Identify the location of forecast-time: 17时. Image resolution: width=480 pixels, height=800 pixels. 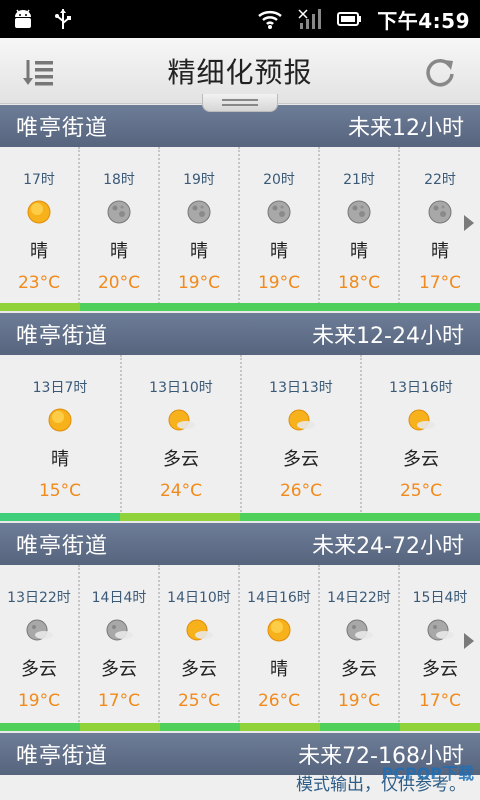
(39, 180).